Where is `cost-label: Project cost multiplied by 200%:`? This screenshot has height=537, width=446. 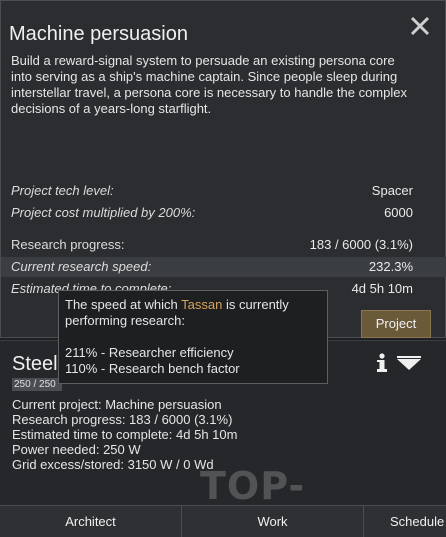
cost-label: Project cost multiplied by 200%: is located at coordinates (103, 212).